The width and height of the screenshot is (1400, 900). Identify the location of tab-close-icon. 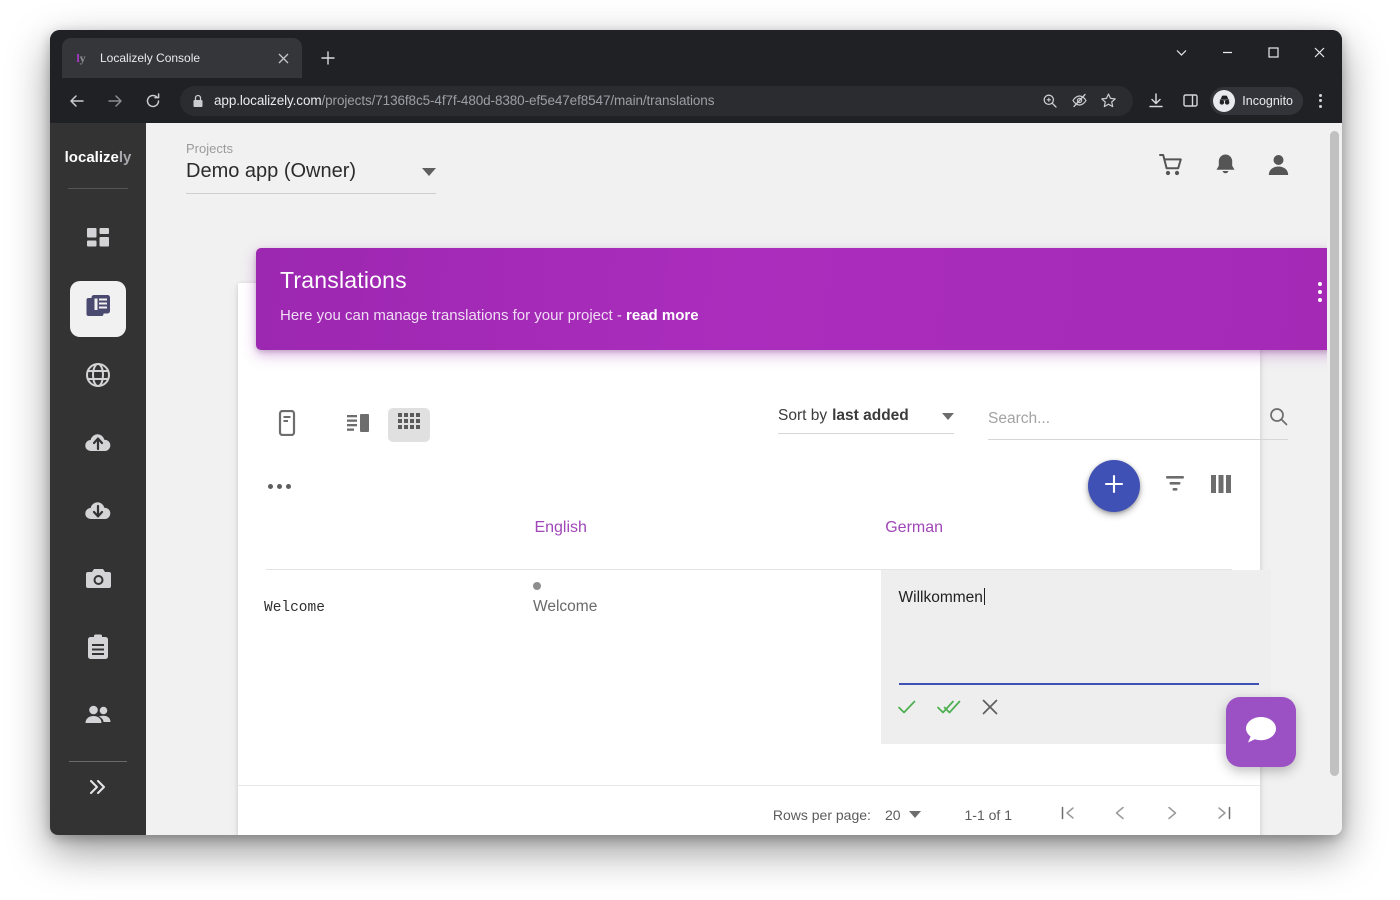
(283, 58).